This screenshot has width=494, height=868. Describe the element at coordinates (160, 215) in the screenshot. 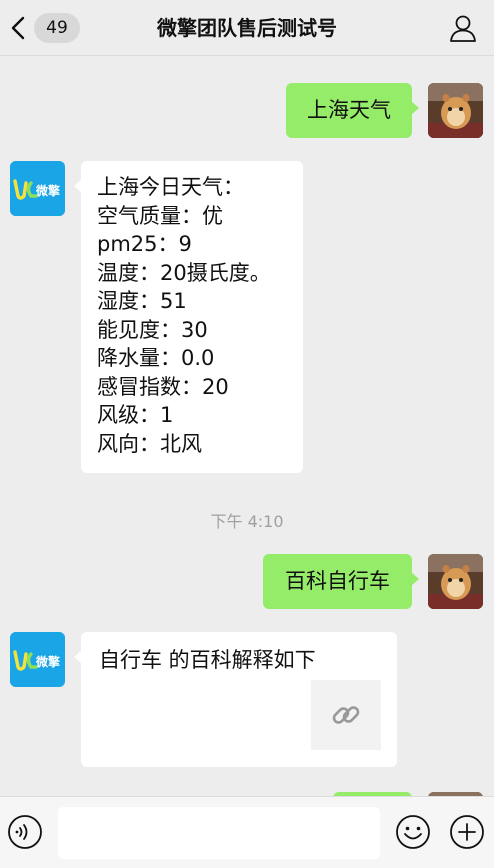

I see `weather-line: 空气质量：优` at that location.